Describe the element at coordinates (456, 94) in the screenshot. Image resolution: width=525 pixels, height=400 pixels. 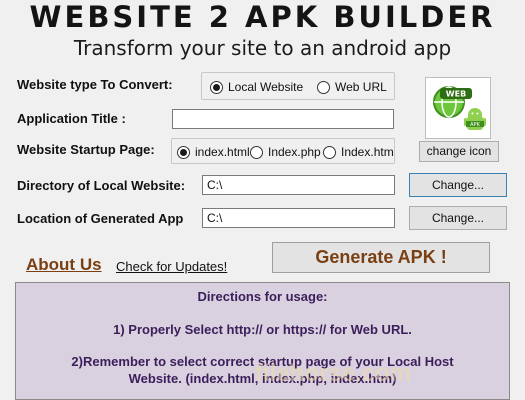
I see `icon-badge-text: WEB` at that location.